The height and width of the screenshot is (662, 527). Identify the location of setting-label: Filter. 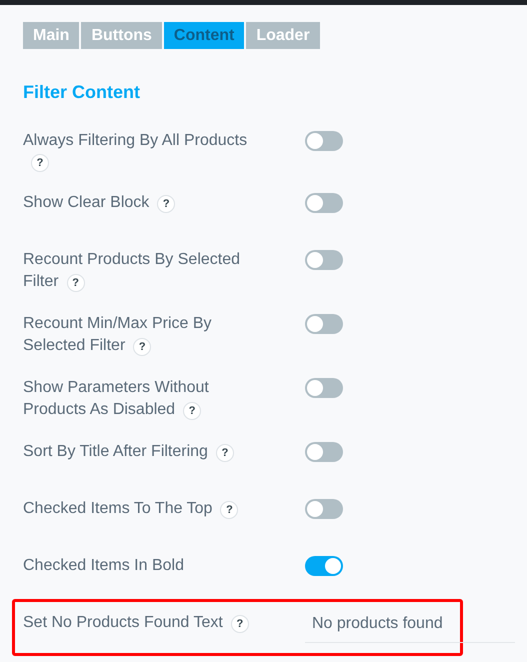
(41, 282).